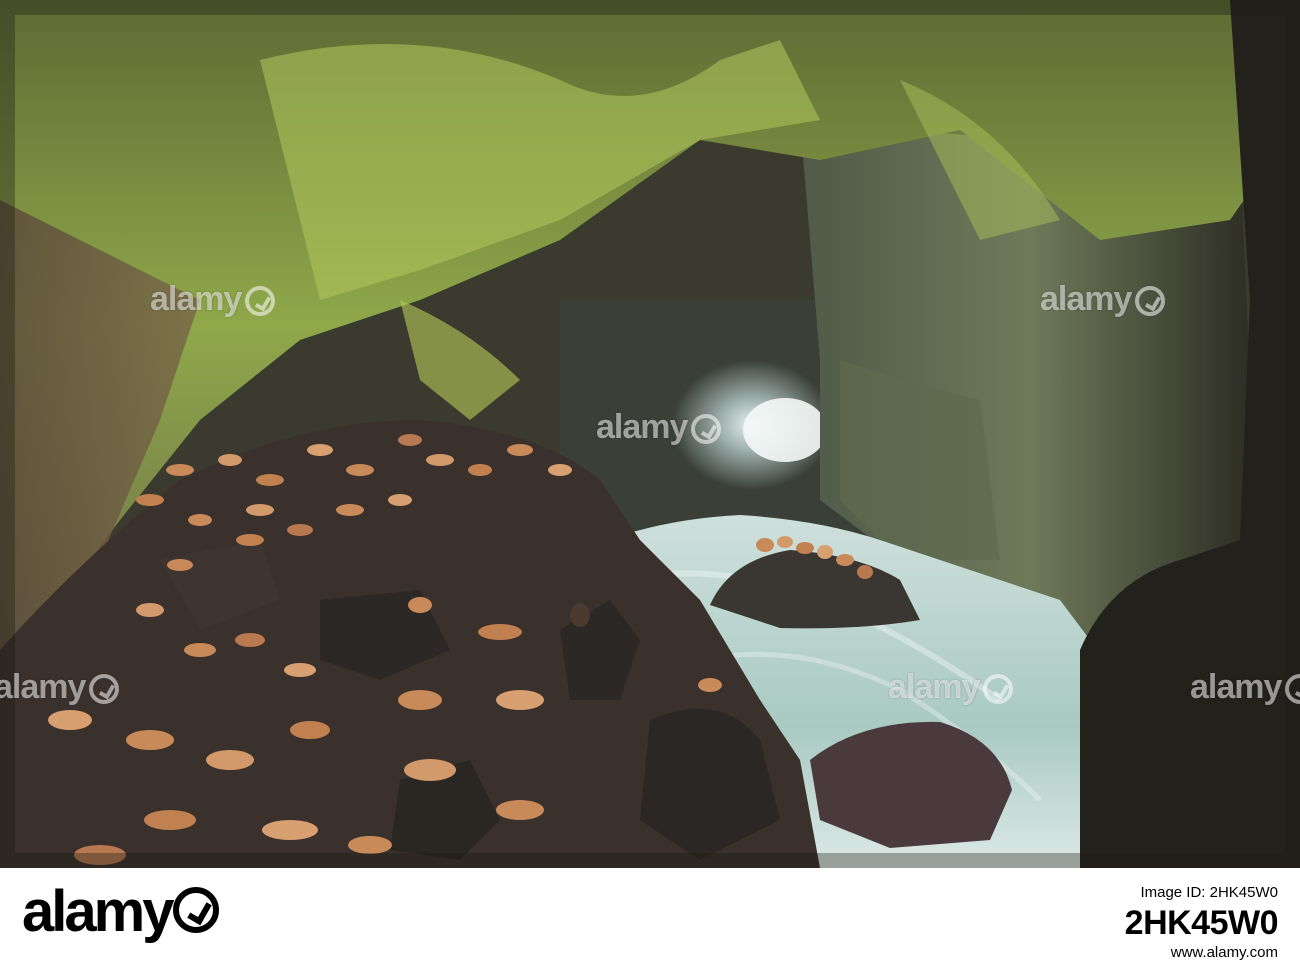 Image resolution: width=1300 pixels, height=964 pixels. What do you see at coordinates (196, 910) in the screenshot?
I see `alamy-logo-icon` at bounding box center [196, 910].